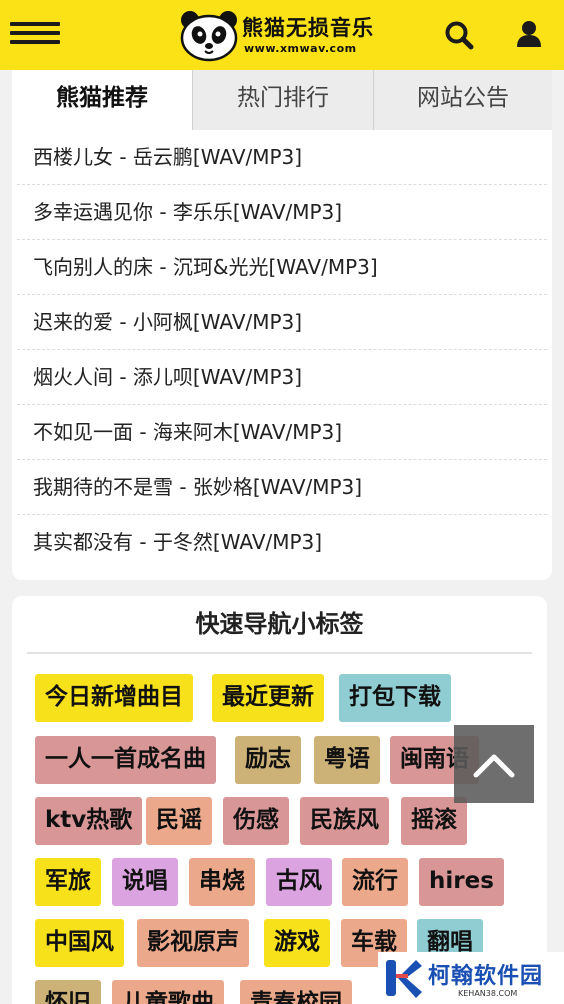 The height and width of the screenshot is (1004, 564). What do you see at coordinates (347, 760) in the screenshot?
I see `tag-link: 粤语` at bounding box center [347, 760].